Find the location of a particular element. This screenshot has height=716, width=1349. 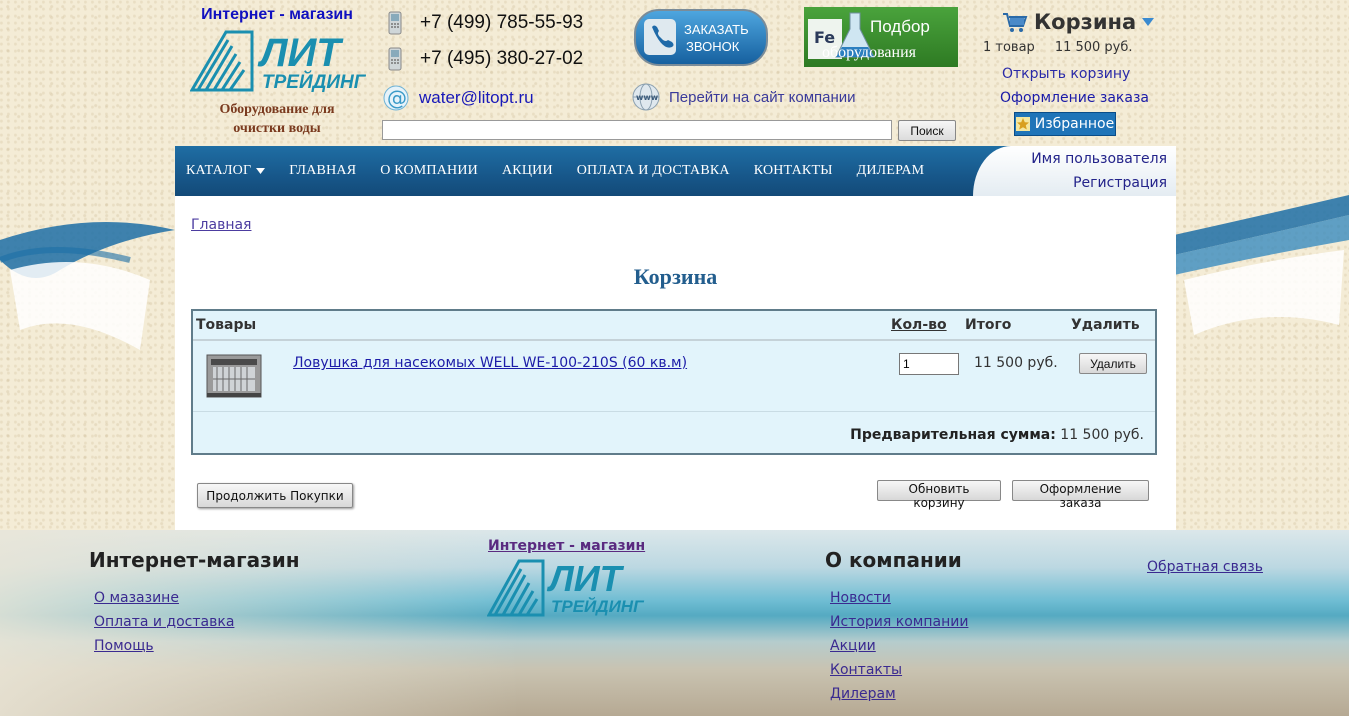

nav-item-dealers: ДИЛЕРАМ is located at coordinates (891, 171).